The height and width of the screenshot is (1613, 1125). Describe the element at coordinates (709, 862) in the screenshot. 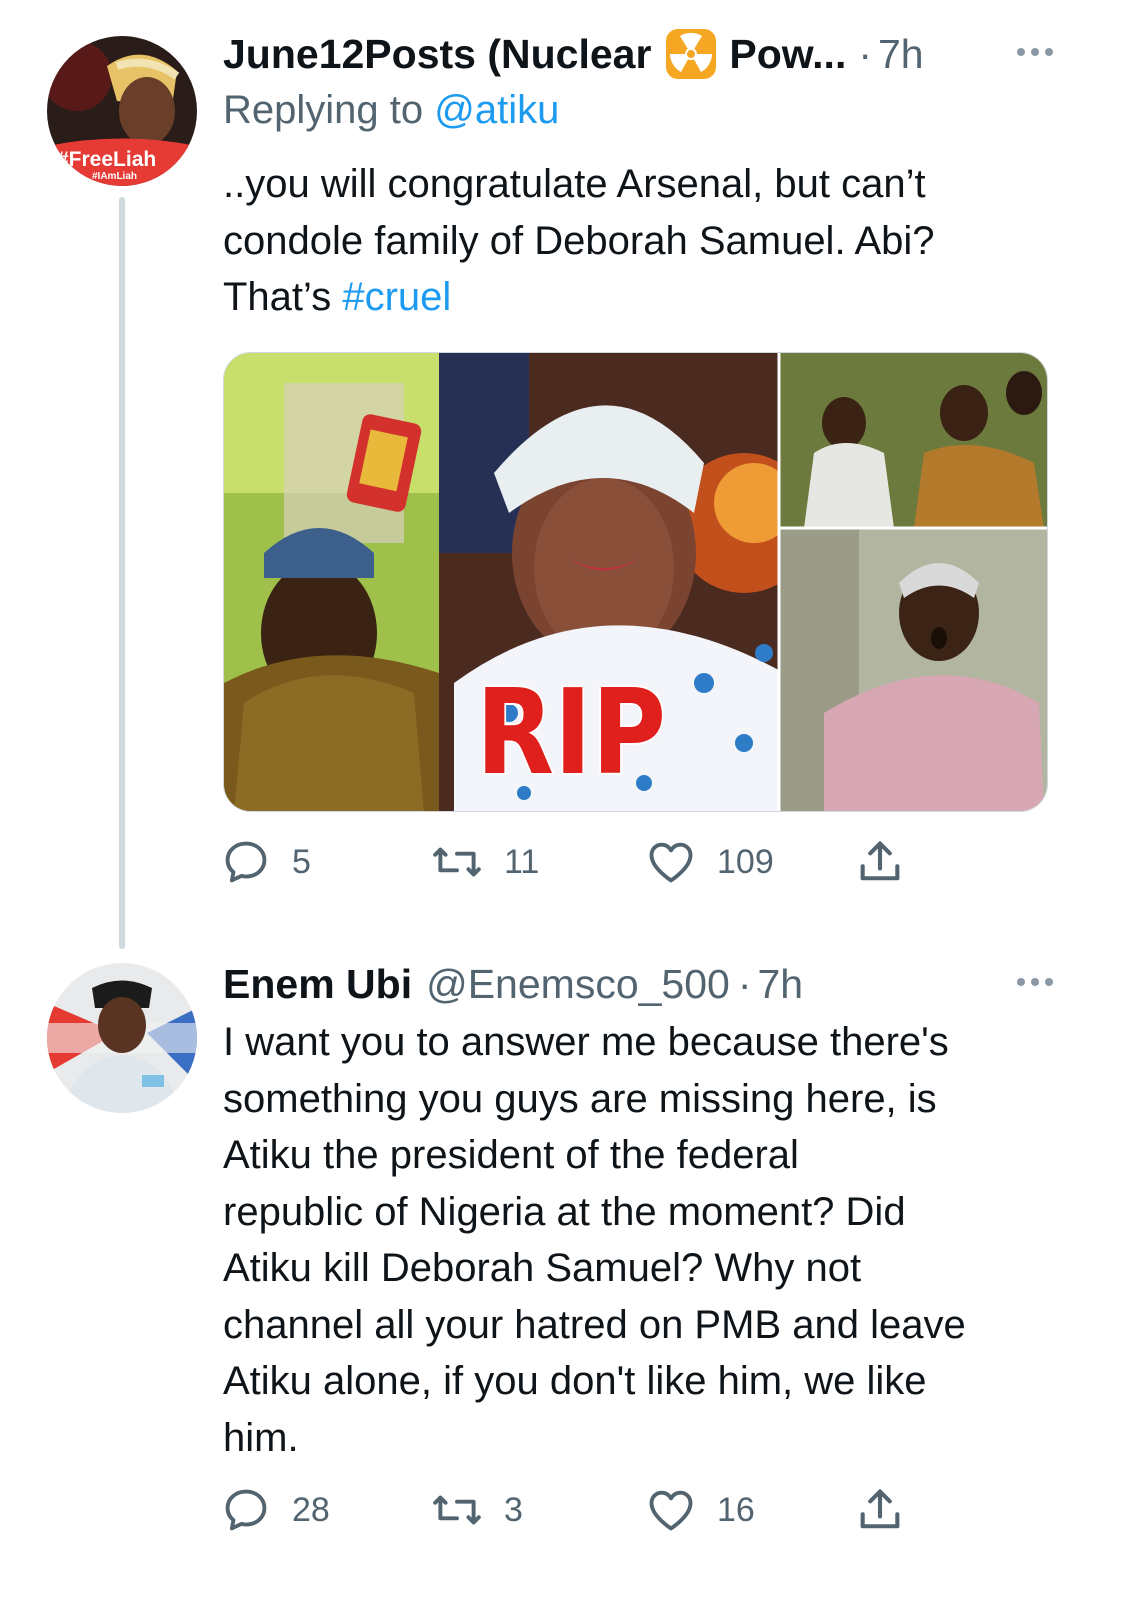

I see `like-button: 109` at that location.